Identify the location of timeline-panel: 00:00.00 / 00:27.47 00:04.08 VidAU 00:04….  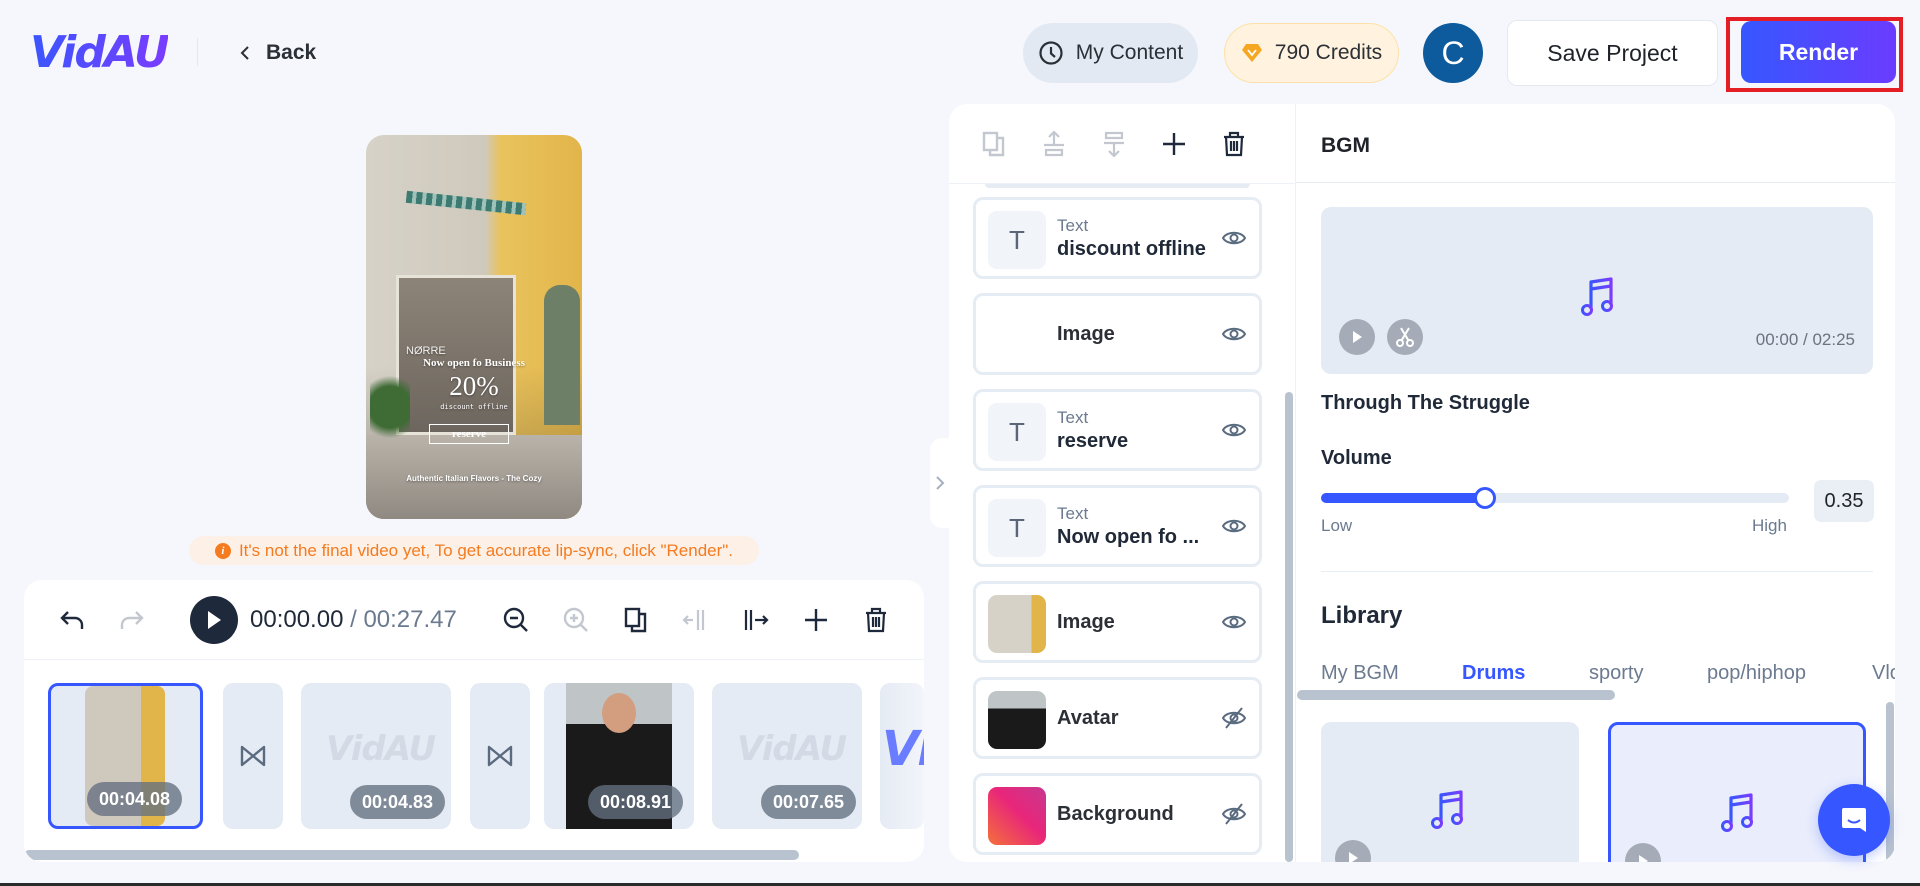
(474, 721).